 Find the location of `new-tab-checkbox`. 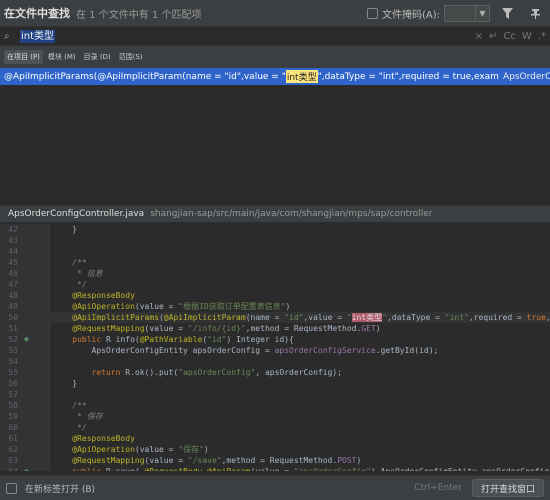

new-tab-checkbox is located at coordinates (11, 488).